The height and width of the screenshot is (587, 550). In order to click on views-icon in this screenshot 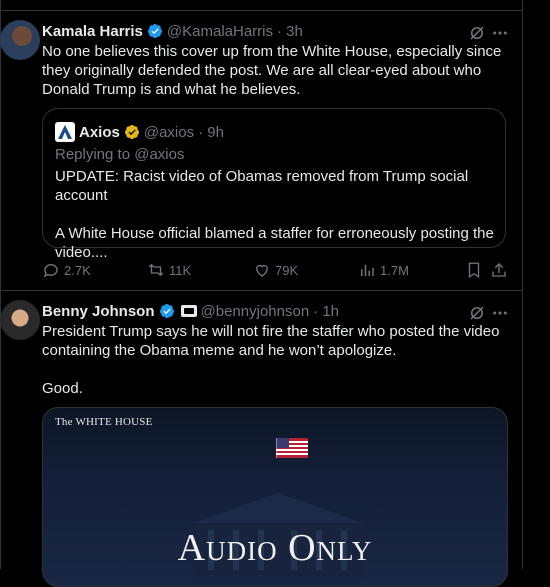, I will do `click(367, 270)`.